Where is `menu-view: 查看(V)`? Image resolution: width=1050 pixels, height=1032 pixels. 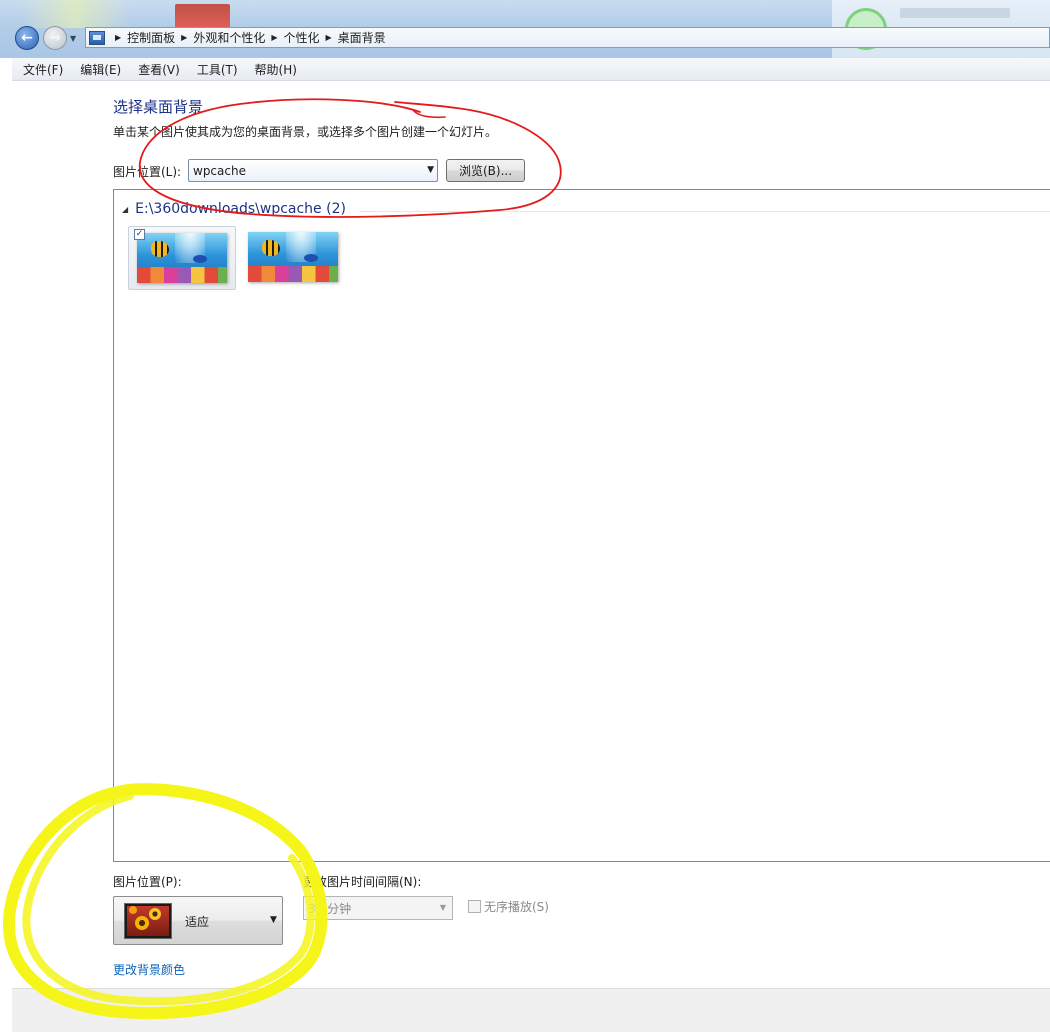
menu-view: 查看(V) is located at coordinates (156, 69).